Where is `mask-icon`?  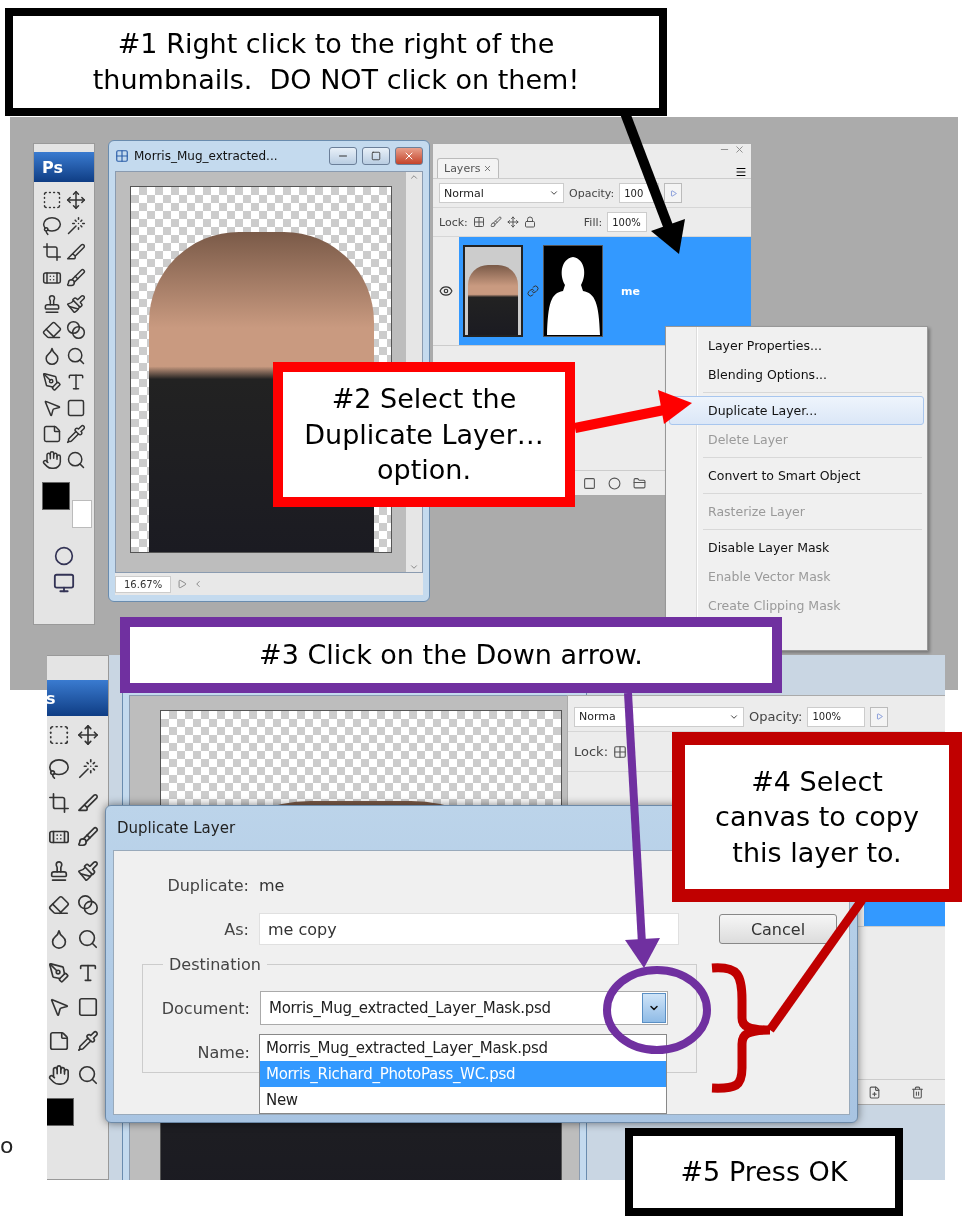 mask-icon is located at coordinates (589, 483).